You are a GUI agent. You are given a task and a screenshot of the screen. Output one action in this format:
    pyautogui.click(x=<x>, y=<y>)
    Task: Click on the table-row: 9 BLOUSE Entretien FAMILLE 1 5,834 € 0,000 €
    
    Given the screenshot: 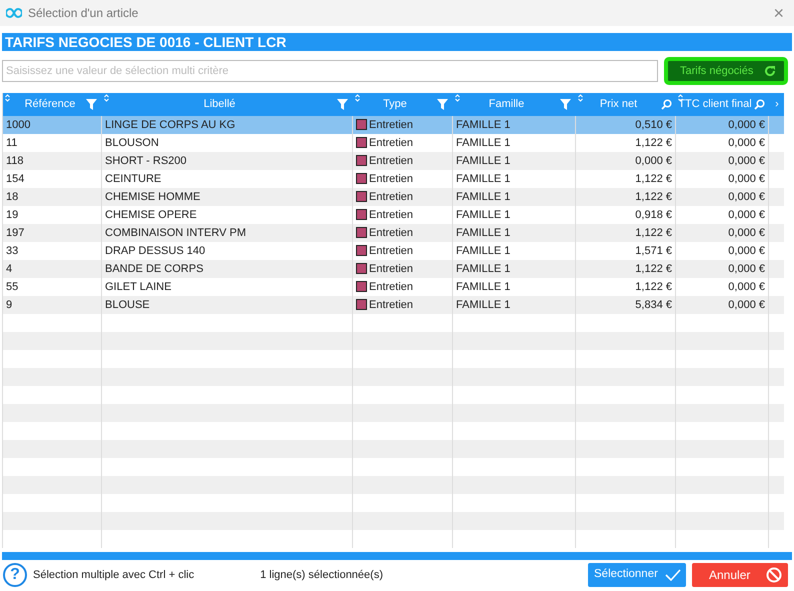 What is the action you would take?
    pyautogui.click(x=393, y=305)
    